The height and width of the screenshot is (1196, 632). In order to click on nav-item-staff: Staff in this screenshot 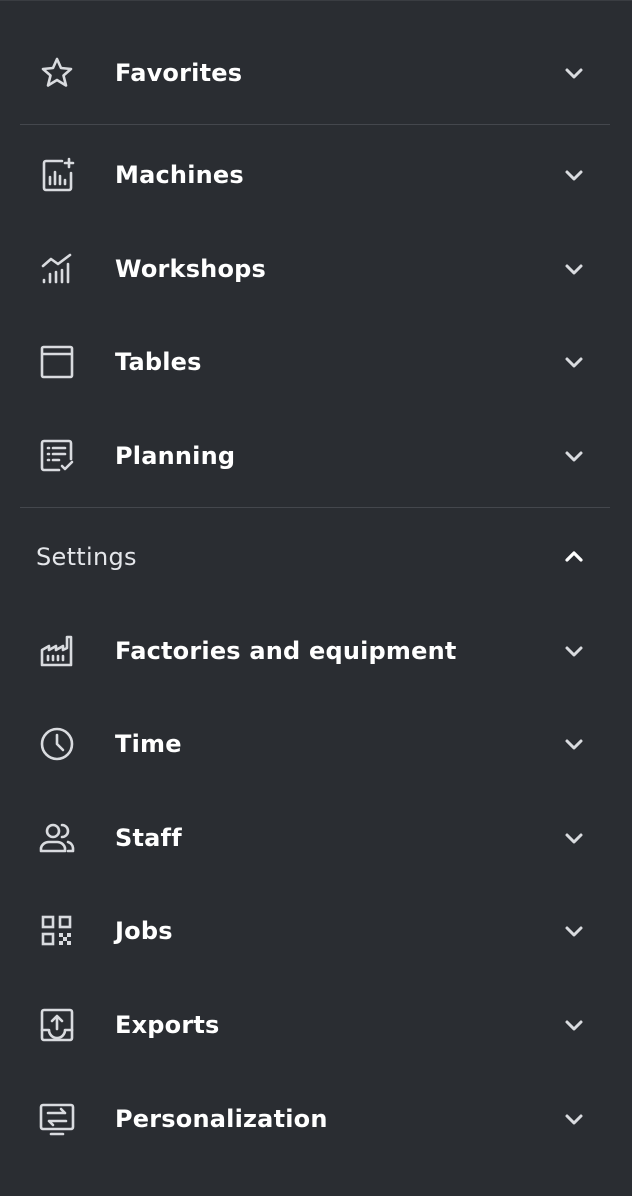, I will do `click(316, 838)`.